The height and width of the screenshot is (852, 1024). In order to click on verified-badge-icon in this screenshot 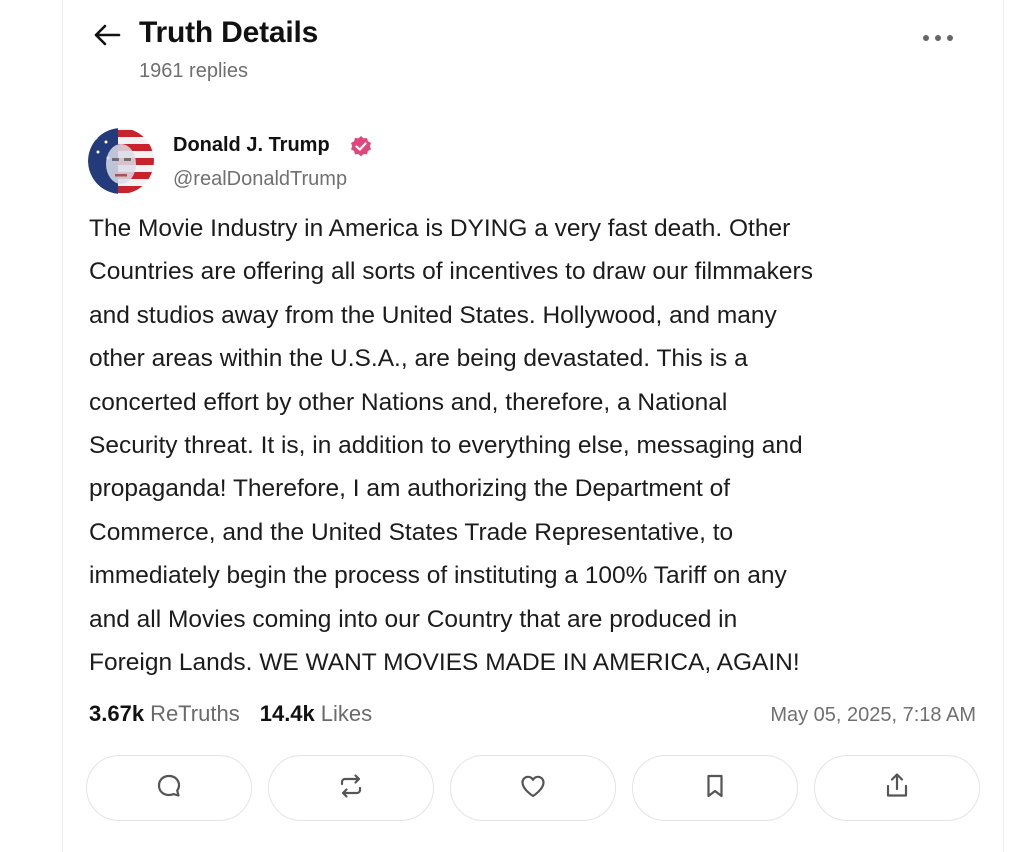, I will do `click(361, 147)`.